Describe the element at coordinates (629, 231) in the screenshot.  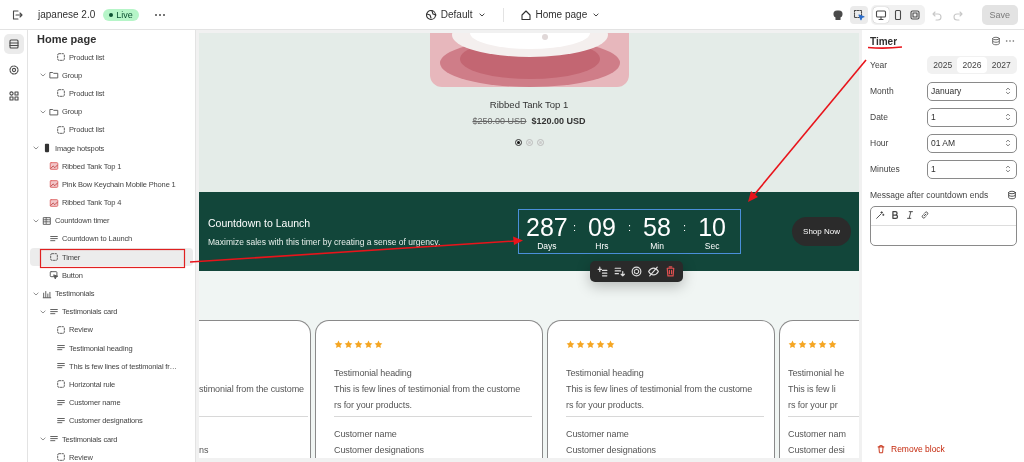
I see `countdown-timer: 287 Days : 09 Hrs : 58 Min : 10 Sec` at that location.